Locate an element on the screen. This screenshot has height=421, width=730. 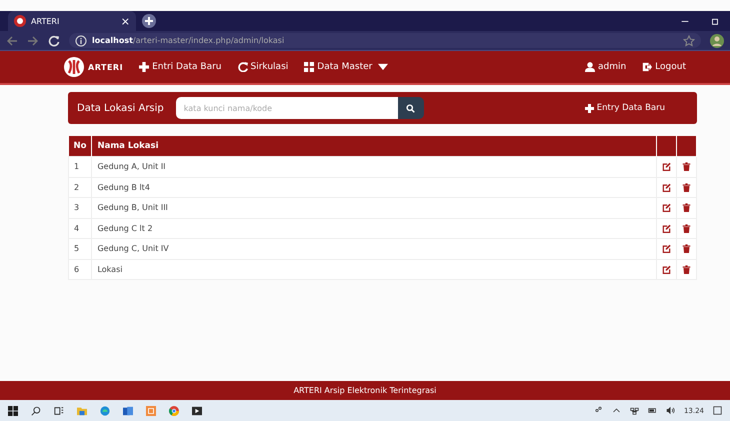
address-bar: localhost/arteri-master/index.php/admin/lokasi is located at coordinates (385, 40).